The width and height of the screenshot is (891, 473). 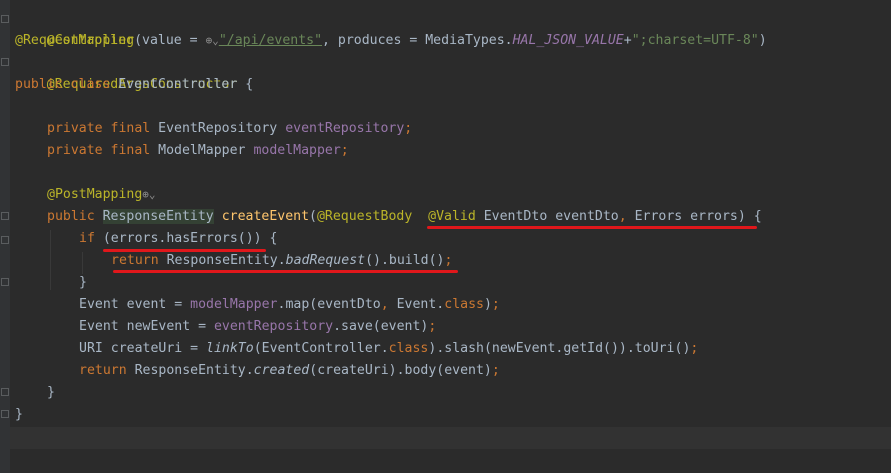 I want to click on code-text: ().build(), so click(x=405, y=260).